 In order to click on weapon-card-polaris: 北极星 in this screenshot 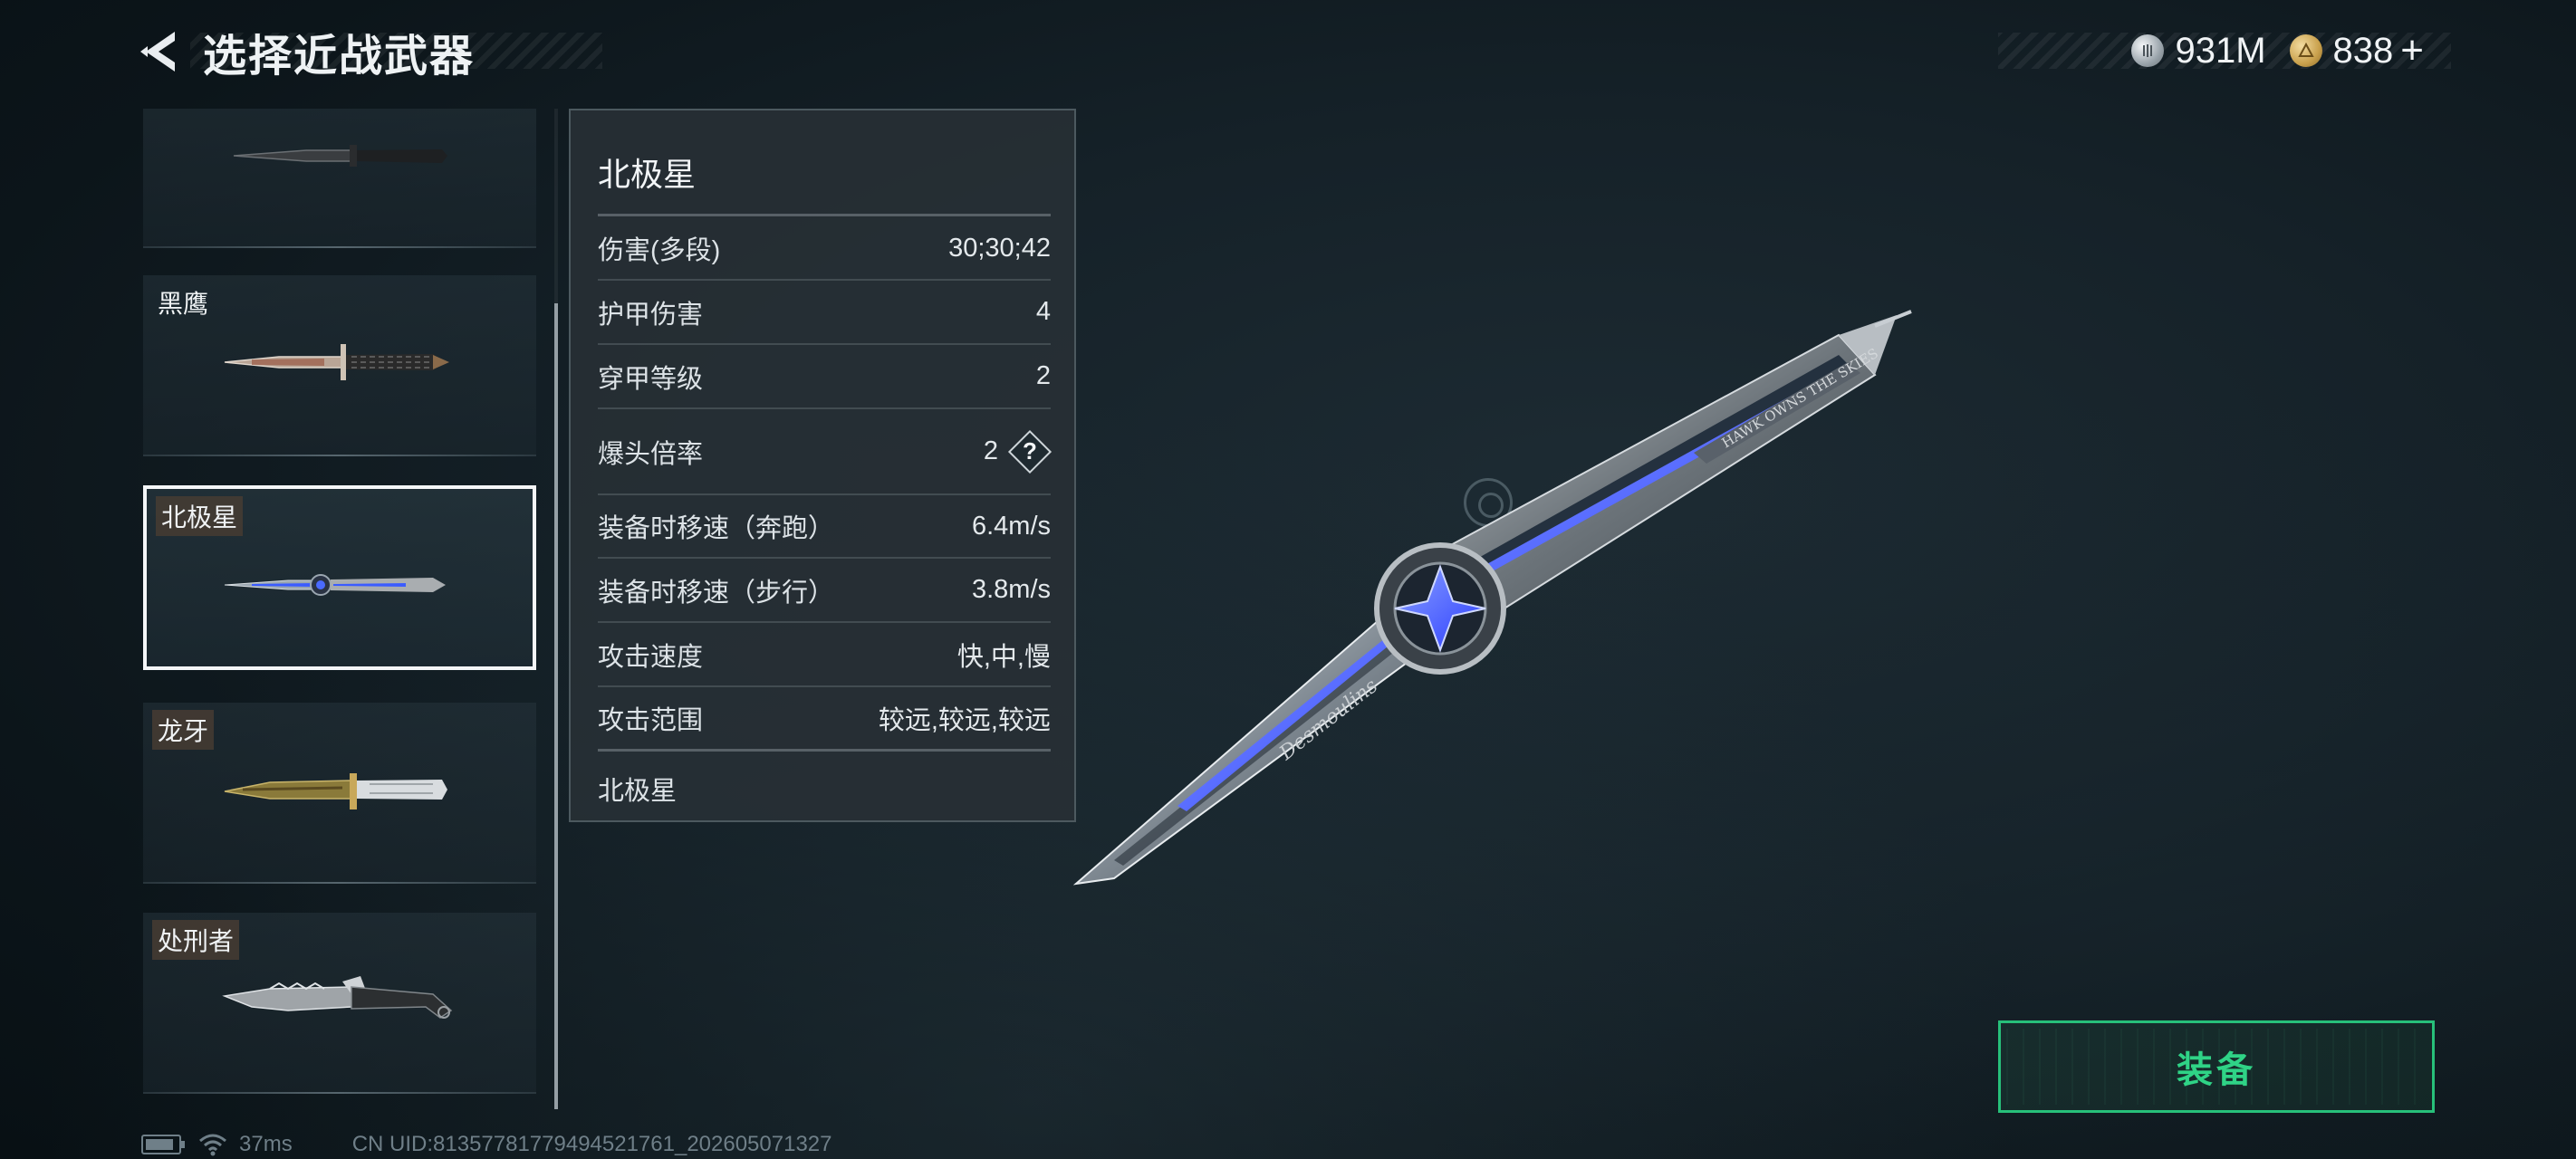, I will do `click(339, 577)`.